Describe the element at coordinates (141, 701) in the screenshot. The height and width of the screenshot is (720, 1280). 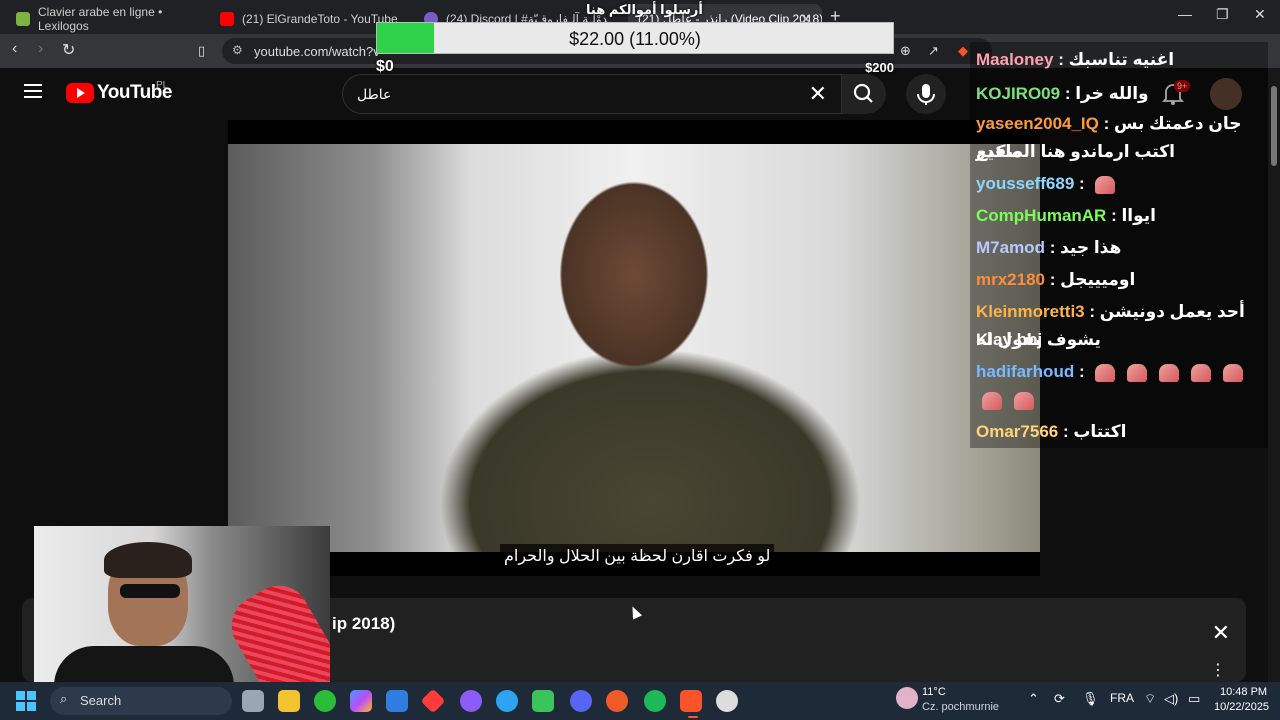
I see `taskbar-search: ⌕ Search` at that location.